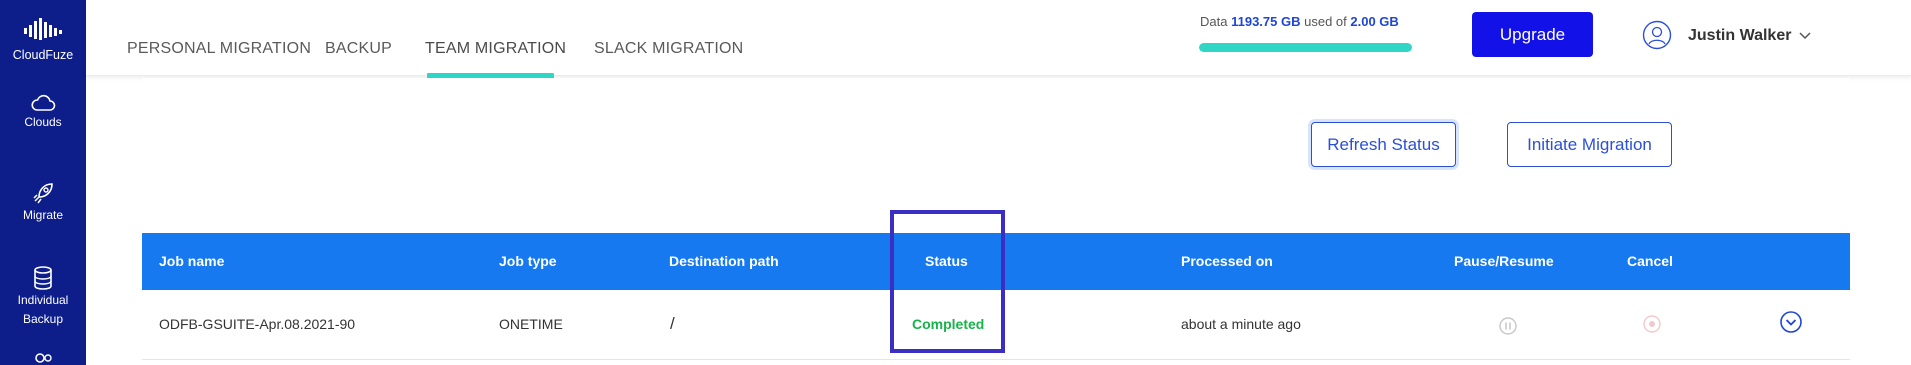 The image size is (1911, 365). What do you see at coordinates (1383, 144) in the screenshot?
I see `refresh-status-button: Refresh Status` at bounding box center [1383, 144].